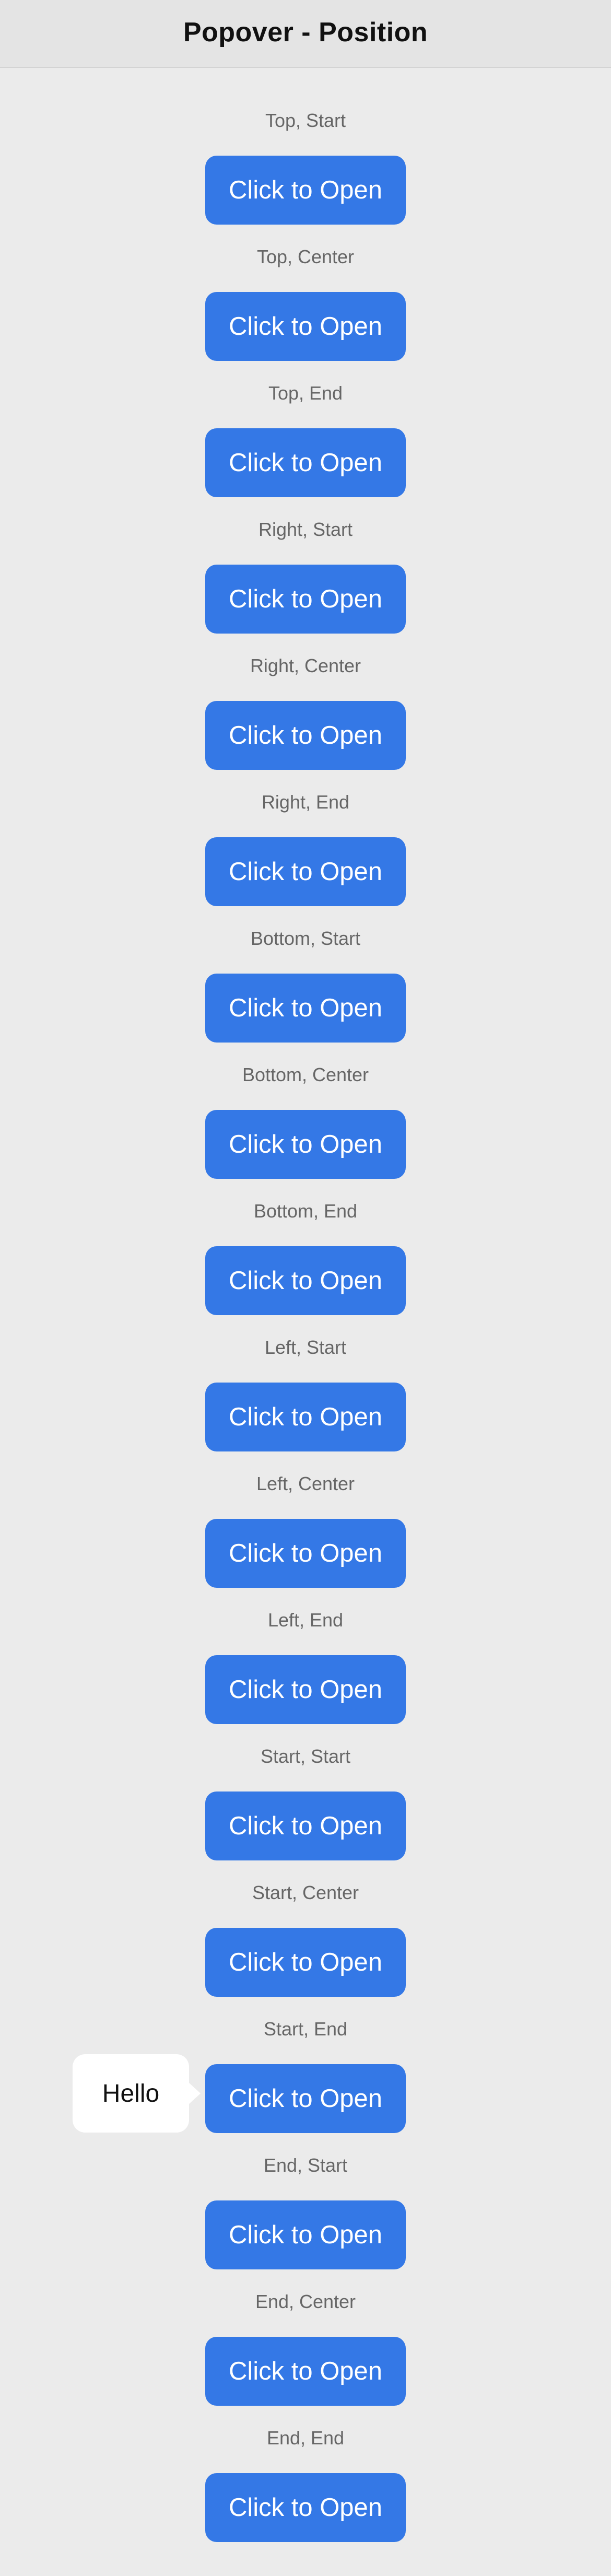 The width and height of the screenshot is (611, 2576). What do you see at coordinates (305, 2301) in the screenshot?
I see `section-label: End, Center` at bounding box center [305, 2301].